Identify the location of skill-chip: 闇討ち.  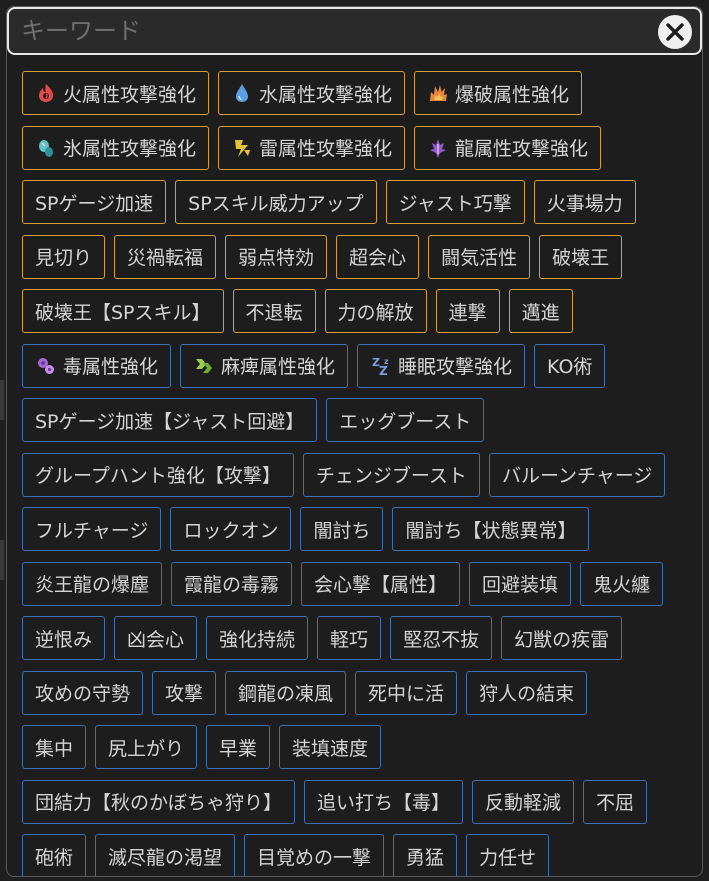
(342, 529).